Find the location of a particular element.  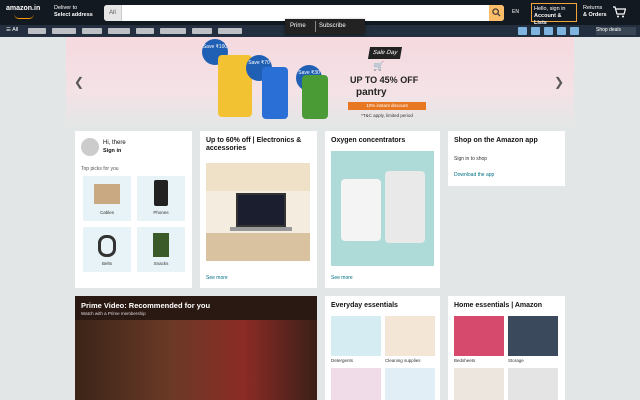

subnav-promo-banner: Shop deals is located at coordinates (616, 31).